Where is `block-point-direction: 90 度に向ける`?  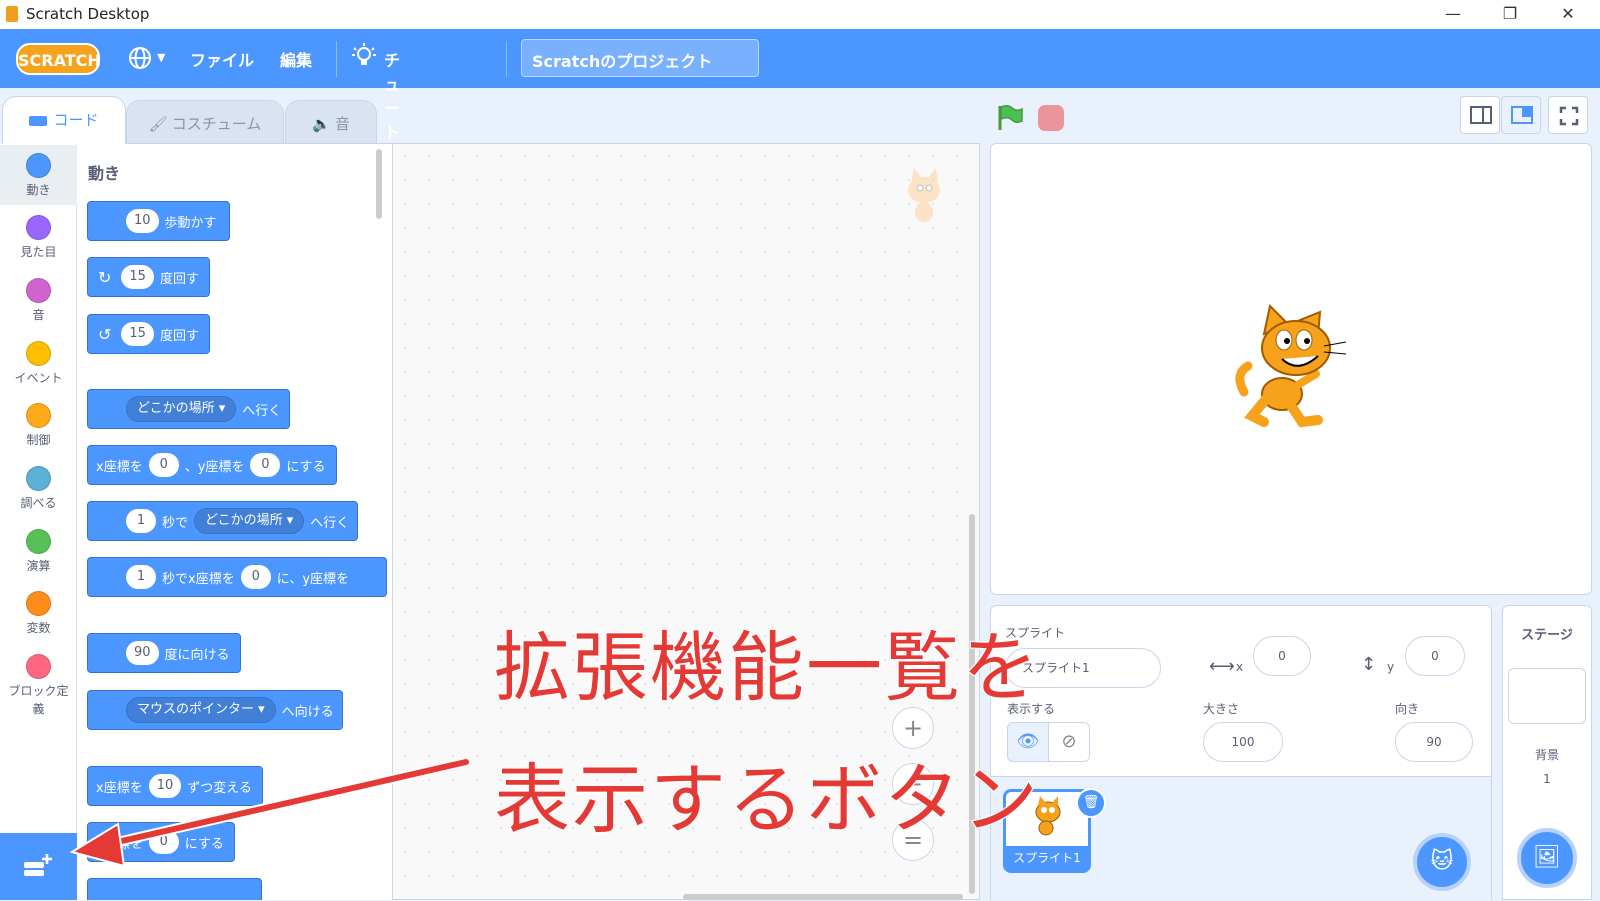
block-point-direction: 90 度に向ける is located at coordinates (164, 653).